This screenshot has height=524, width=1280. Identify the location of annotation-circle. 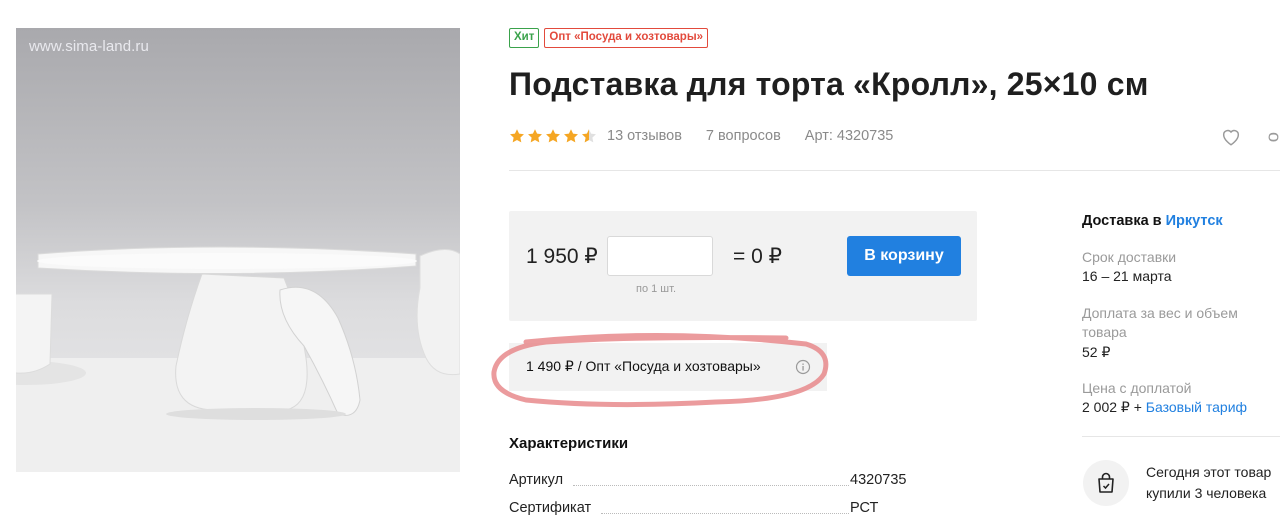
(660, 370).